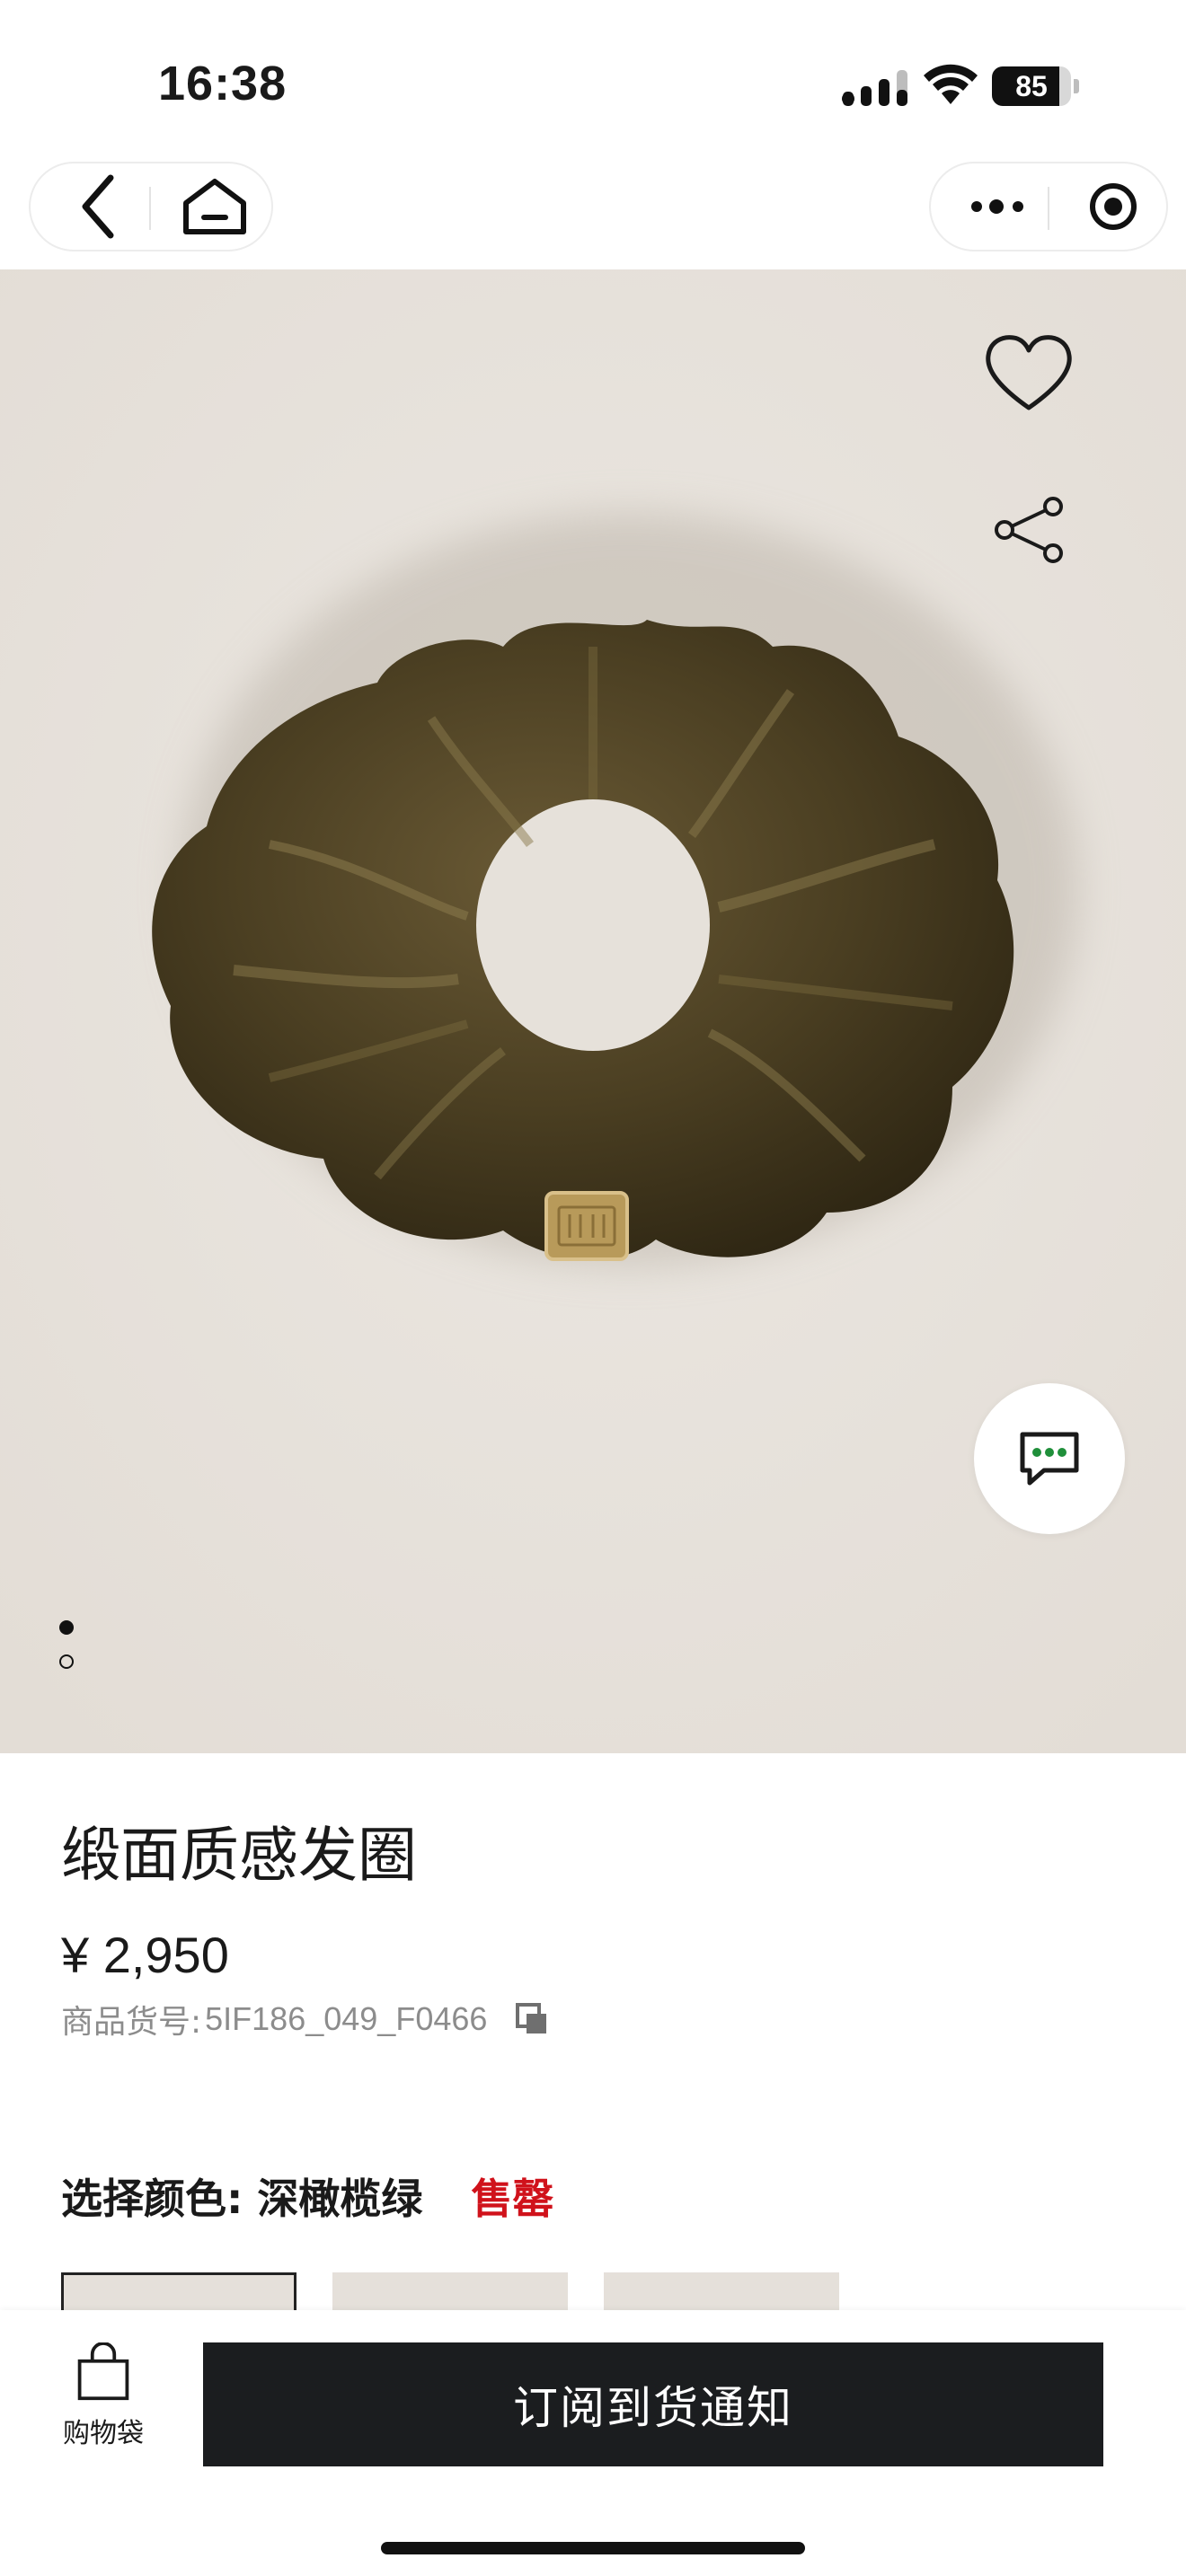 This screenshot has width=1186, height=2576. I want to click on sku-row: 商品货号: 5IF186_049_F0466, so click(305, 2019).